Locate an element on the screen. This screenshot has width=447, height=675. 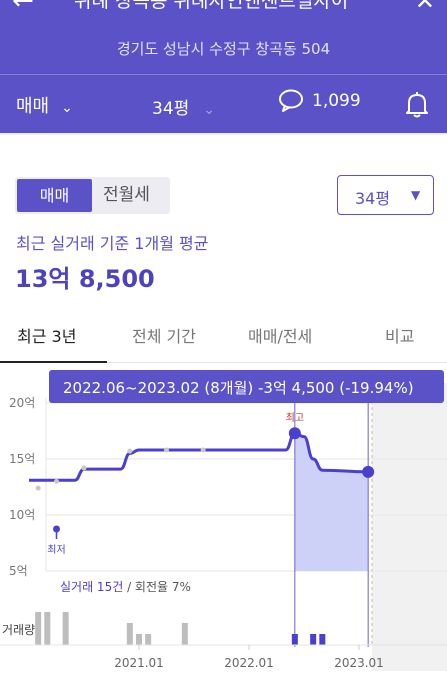
caret-down-icon: ▼ is located at coordinates (416, 195).